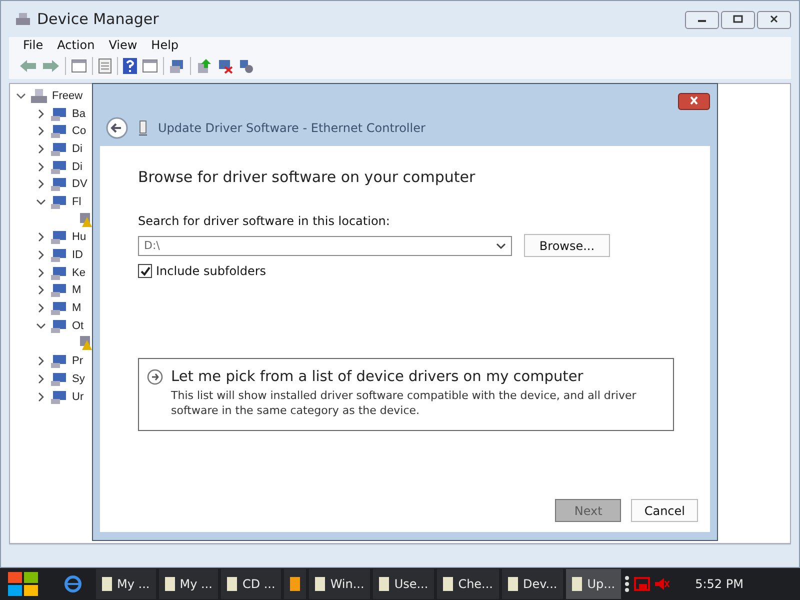 This screenshot has height=600, width=800. I want to click on menu-item: File, so click(33, 45).